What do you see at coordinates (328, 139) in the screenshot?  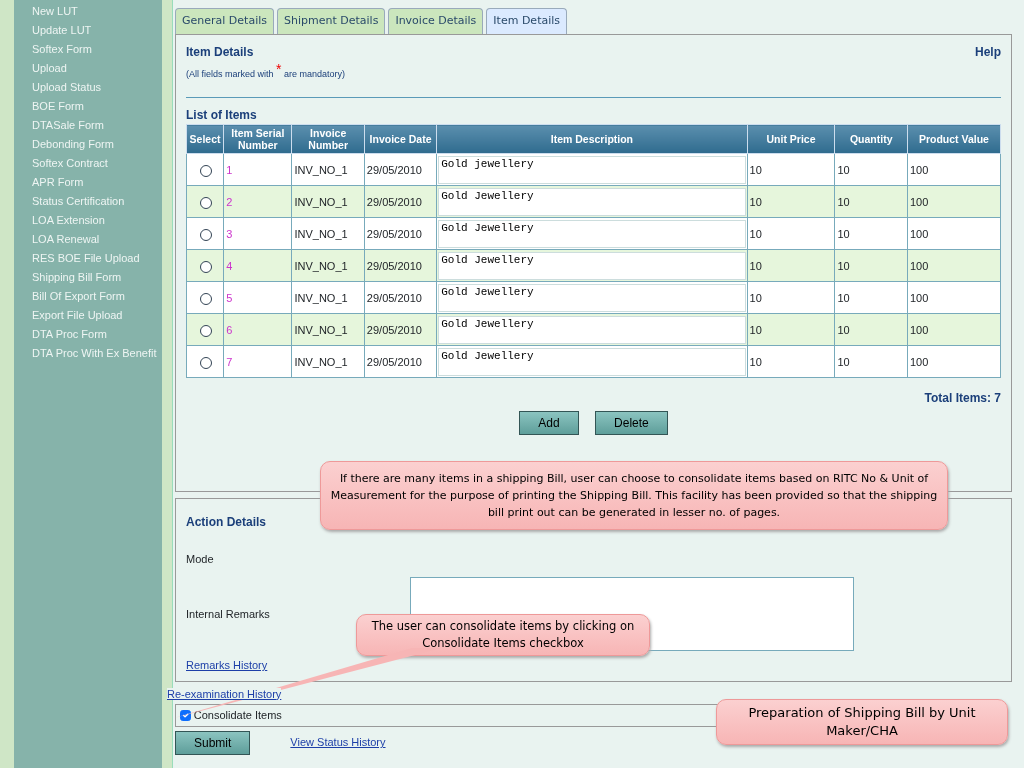 I see `column-header: Invoice Number` at bounding box center [328, 139].